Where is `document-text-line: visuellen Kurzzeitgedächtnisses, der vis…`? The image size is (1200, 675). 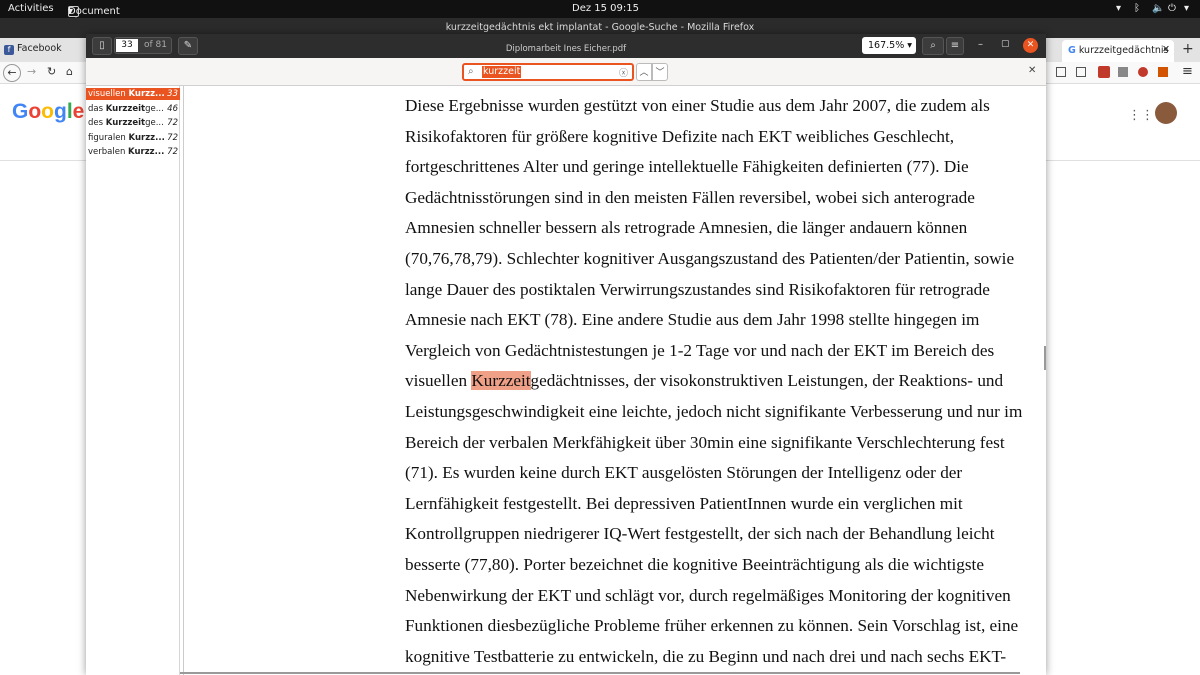
document-text-line: visuellen Kurzzeitgedächtnisses, der vis… is located at coordinates (704, 381).